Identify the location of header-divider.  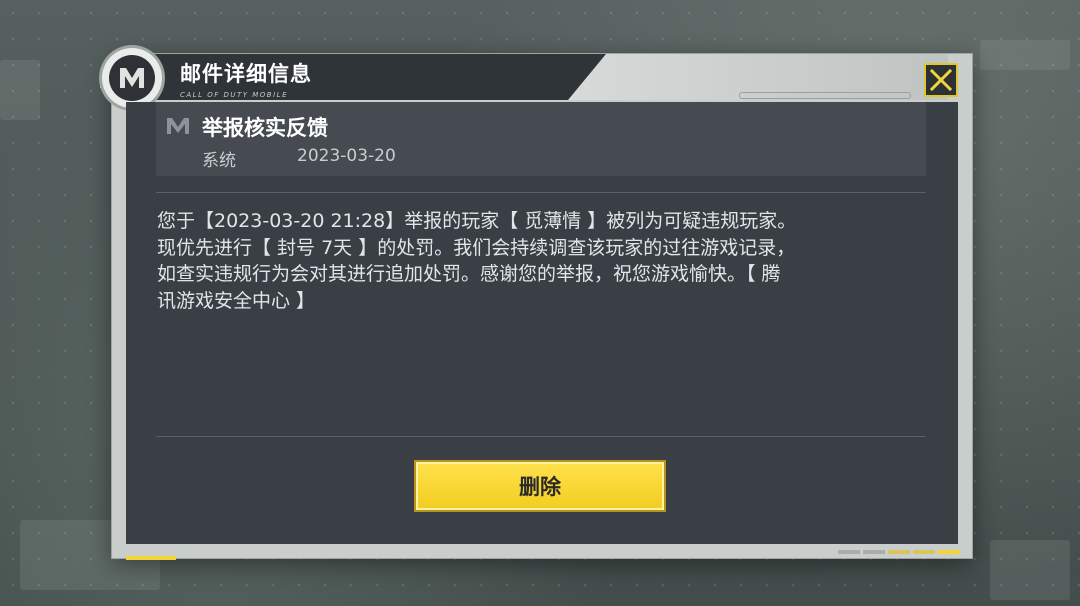
(541, 192).